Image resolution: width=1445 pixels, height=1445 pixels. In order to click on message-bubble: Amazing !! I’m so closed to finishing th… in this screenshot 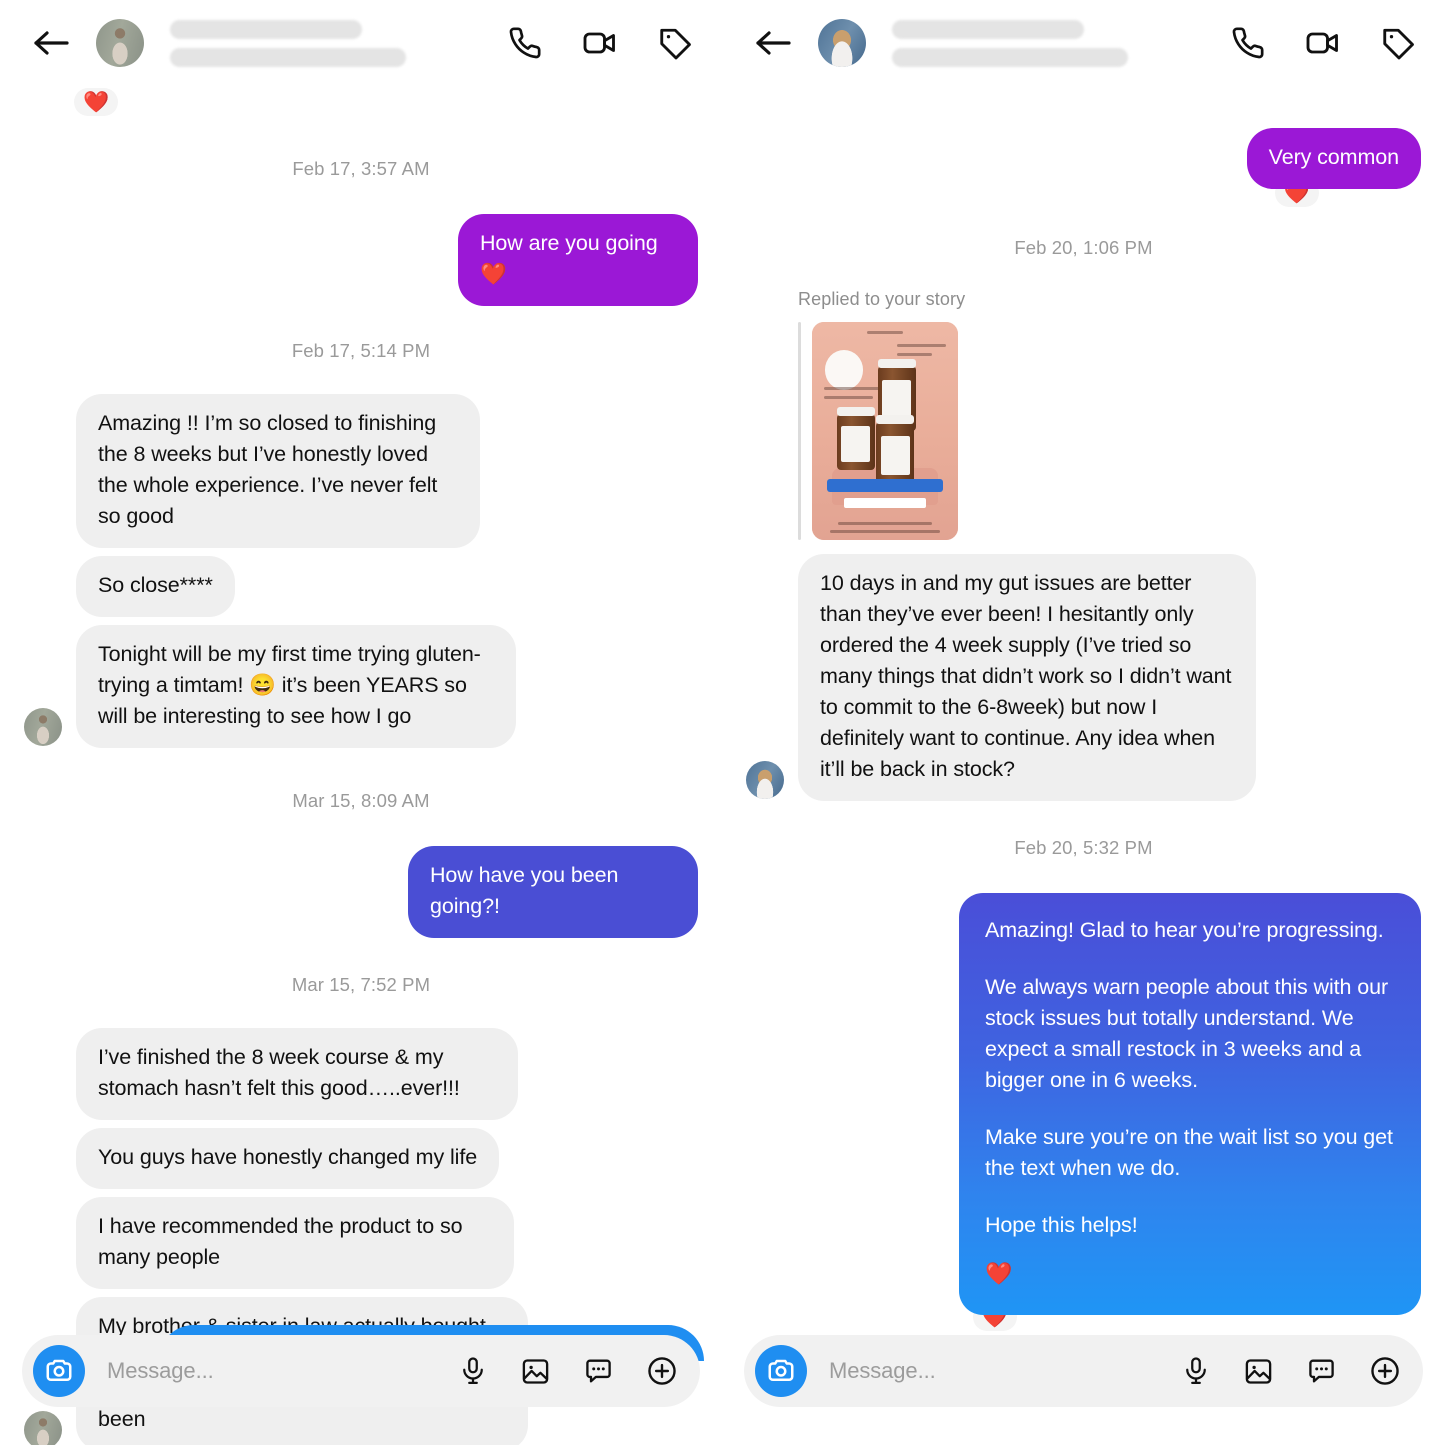, I will do `click(278, 471)`.